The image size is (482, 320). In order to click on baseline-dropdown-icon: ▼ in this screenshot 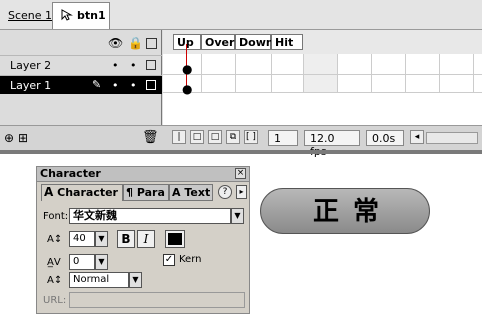, I will do `click(135, 280)`.